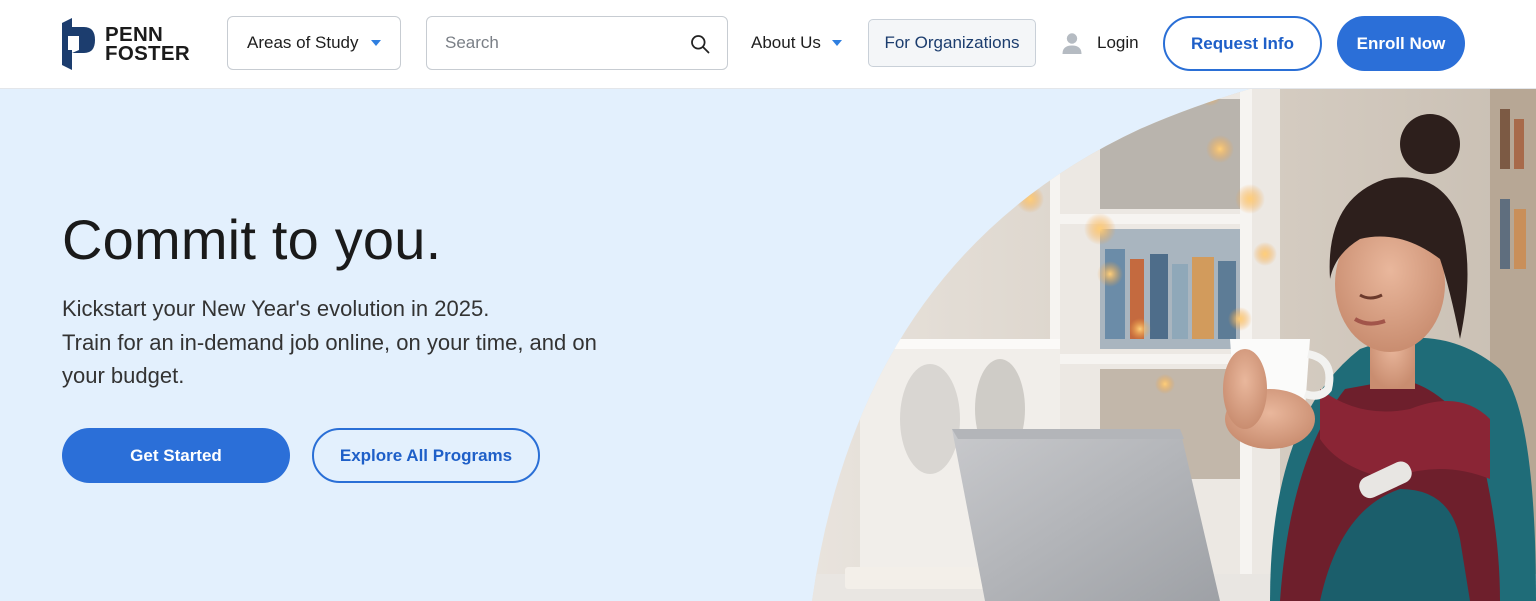 Image resolution: width=1536 pixels, height=601 pixels. I want to click on for-organizations-button: For Organizations, so click(952, 43).